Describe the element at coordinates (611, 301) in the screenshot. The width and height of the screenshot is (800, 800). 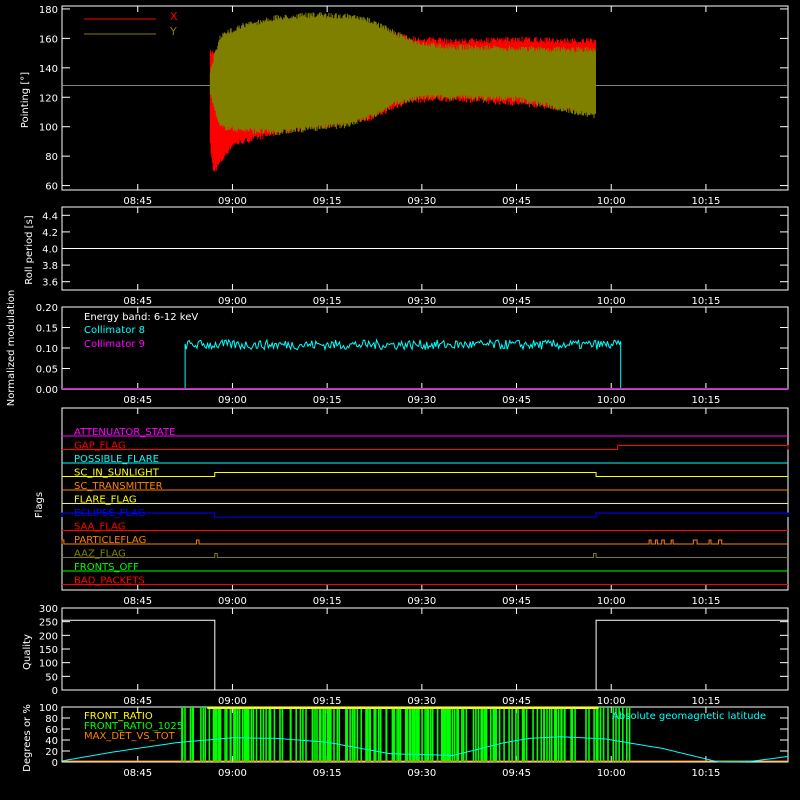
I see `roll-x-tick-label: 10:00` at that location.